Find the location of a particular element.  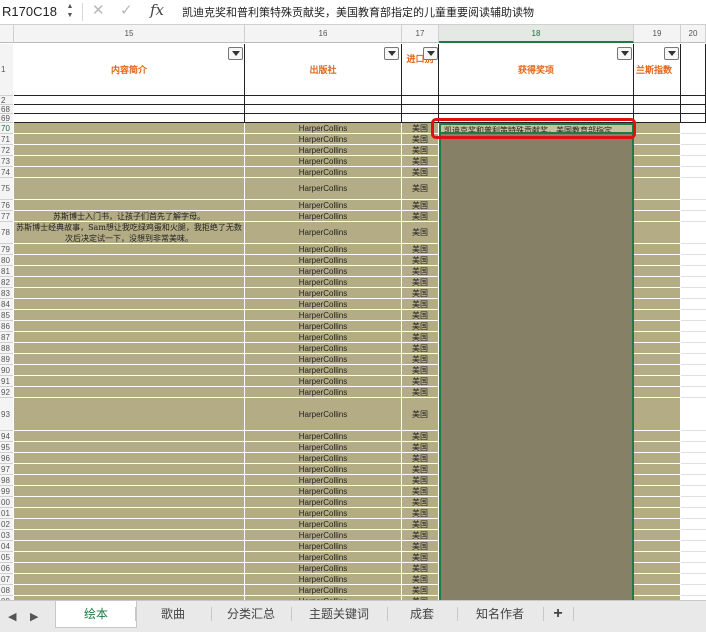

row-header-93: 93 is located at coordinates (6, 414).